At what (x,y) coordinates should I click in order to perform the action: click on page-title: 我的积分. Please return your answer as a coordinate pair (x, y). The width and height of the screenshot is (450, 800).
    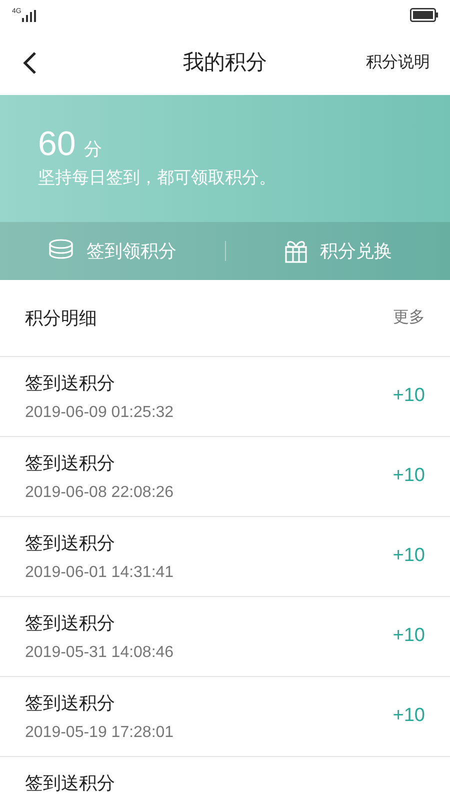
    Looking at the image, I should click on (225, 63).